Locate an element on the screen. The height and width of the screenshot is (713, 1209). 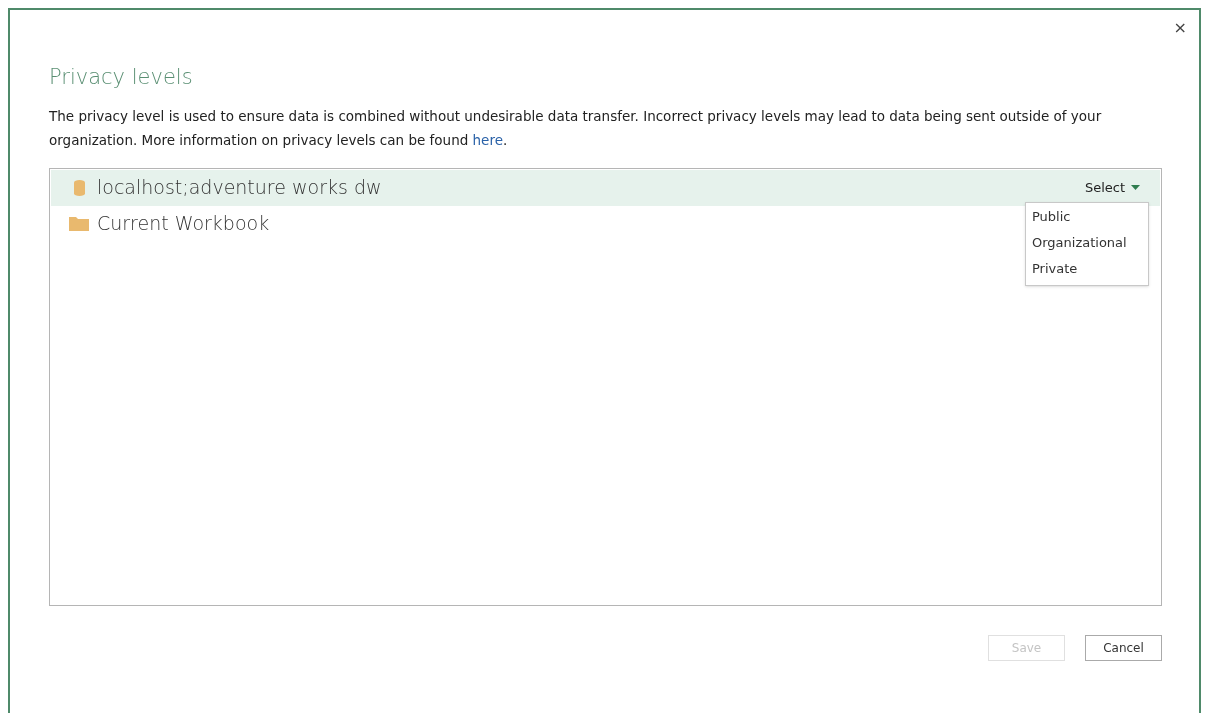
dialog-title: Privacy levels is located at coordinates (121, 77).